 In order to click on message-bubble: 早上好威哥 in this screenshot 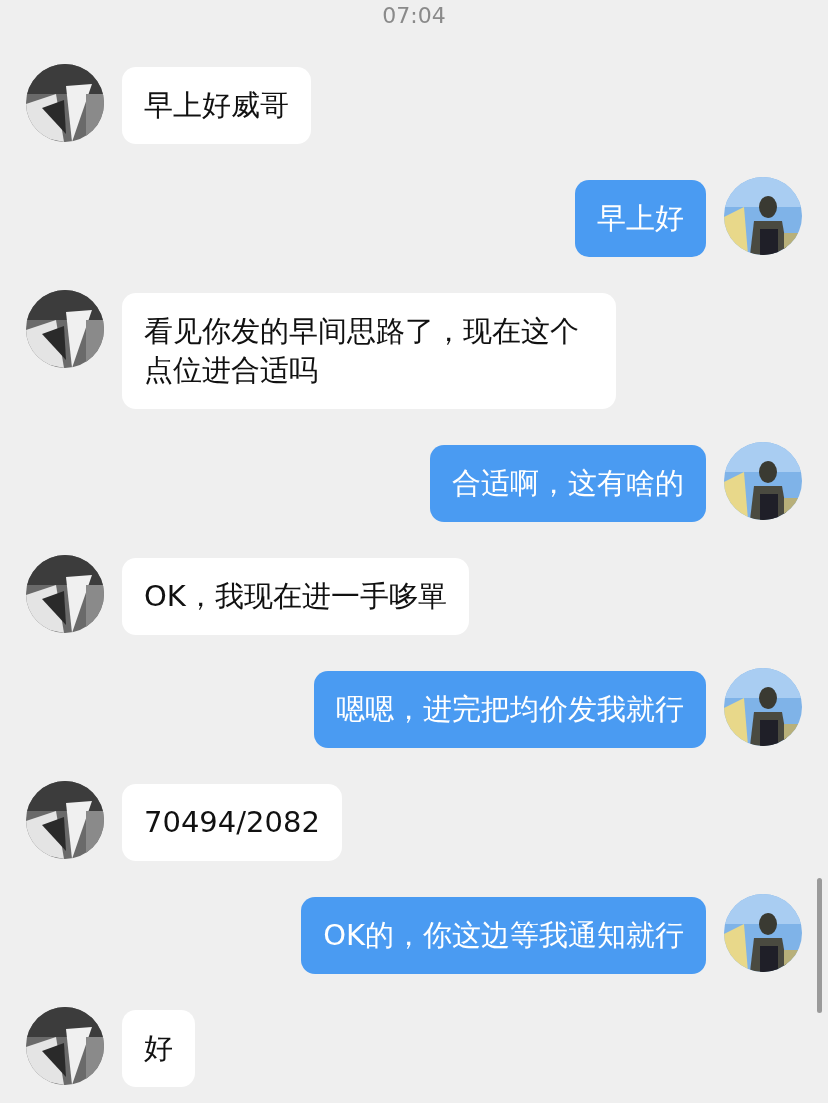, I will do `click(216, 105)`.